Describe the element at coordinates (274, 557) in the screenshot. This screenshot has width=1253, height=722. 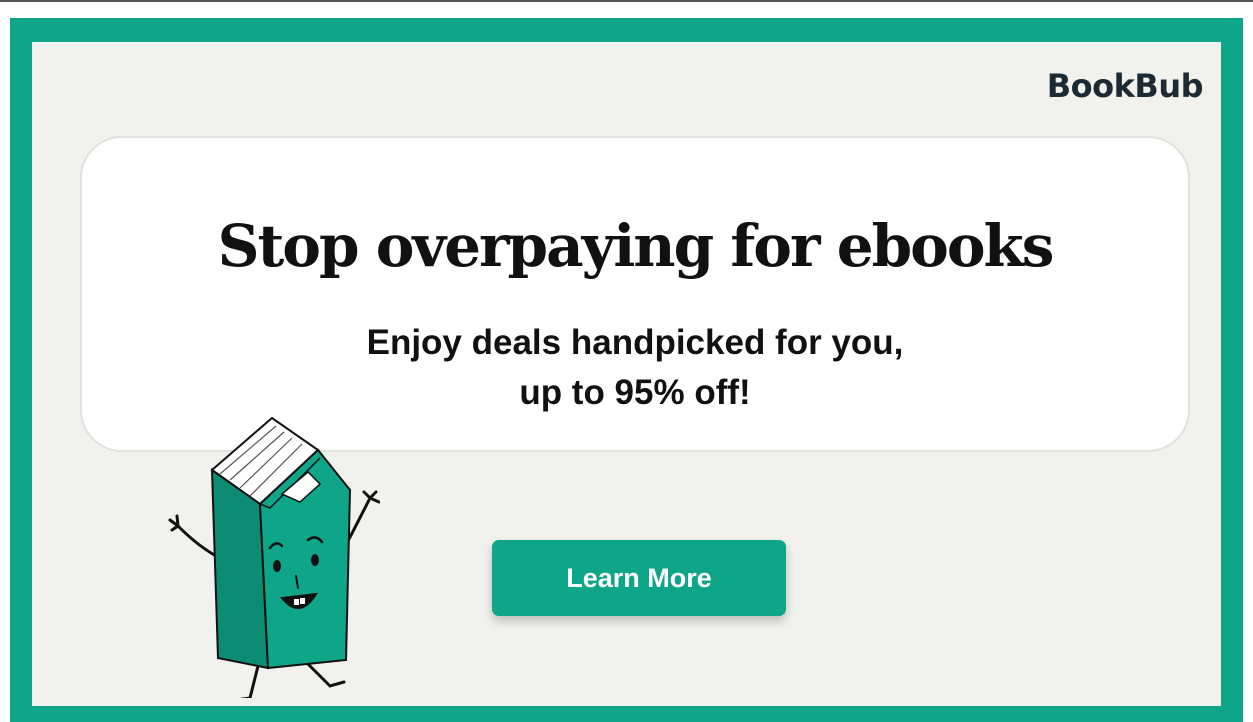
I see `book-mascot-icon` at that location.